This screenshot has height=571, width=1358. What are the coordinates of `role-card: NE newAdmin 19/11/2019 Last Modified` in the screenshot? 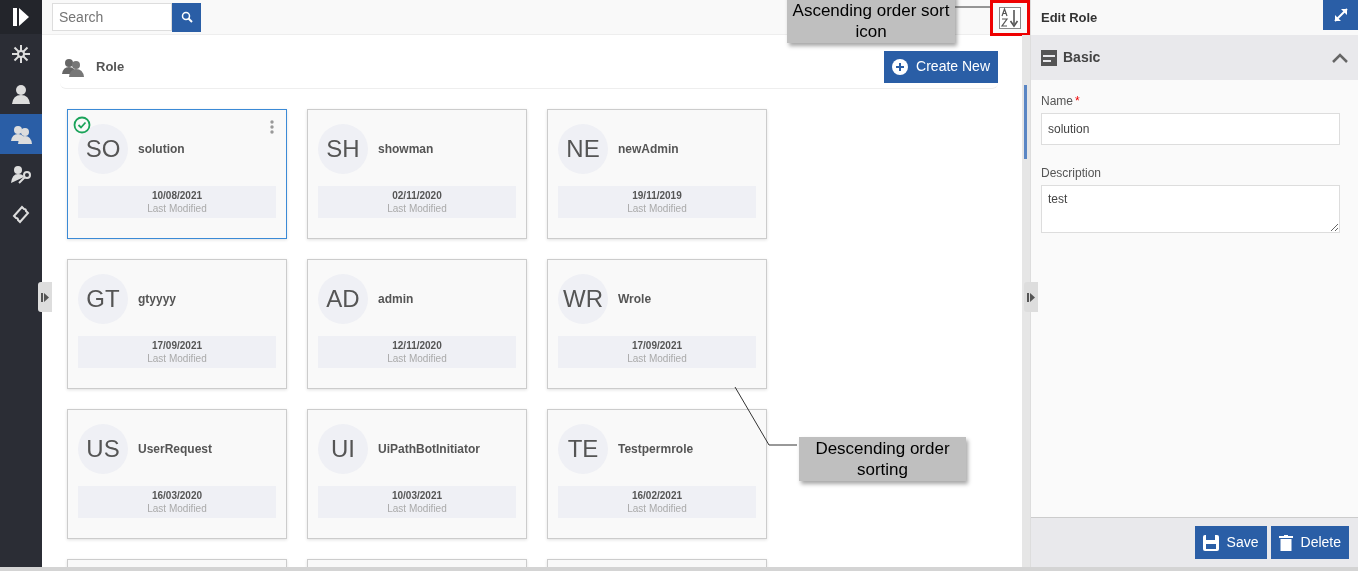 It's located at (657, 174).